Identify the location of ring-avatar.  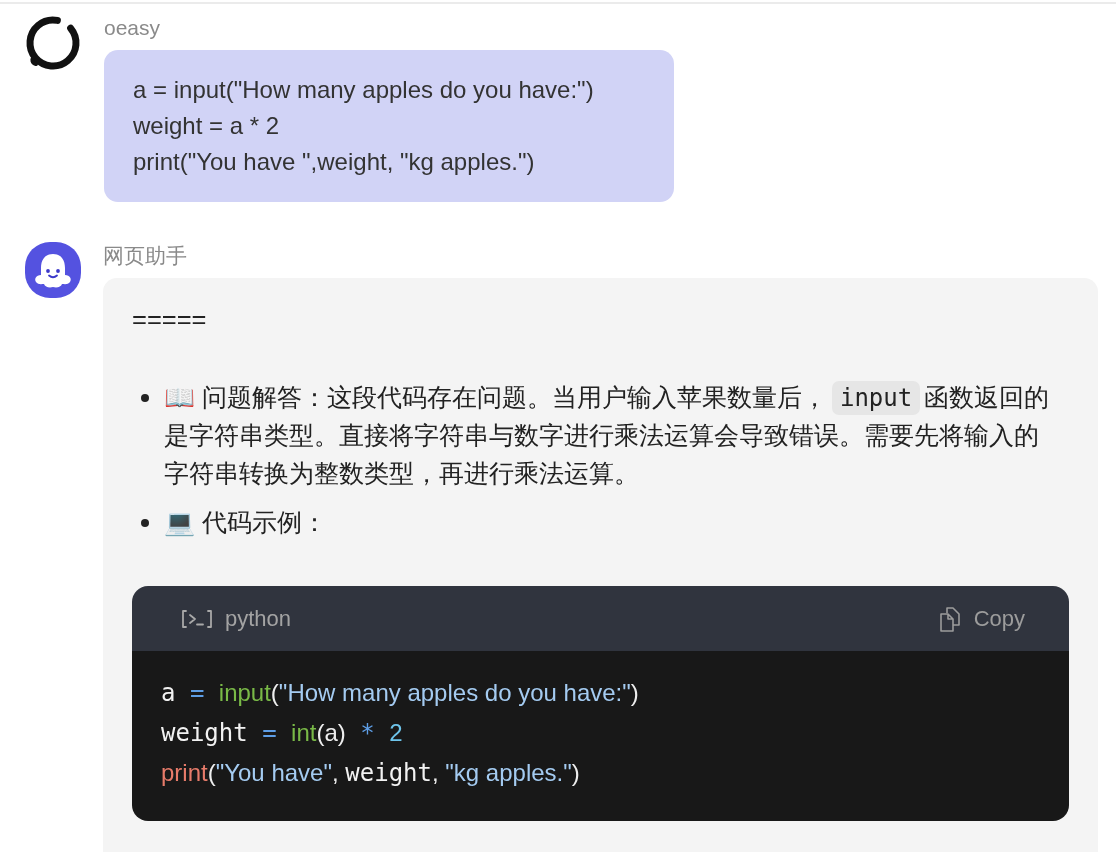
(53, 43).